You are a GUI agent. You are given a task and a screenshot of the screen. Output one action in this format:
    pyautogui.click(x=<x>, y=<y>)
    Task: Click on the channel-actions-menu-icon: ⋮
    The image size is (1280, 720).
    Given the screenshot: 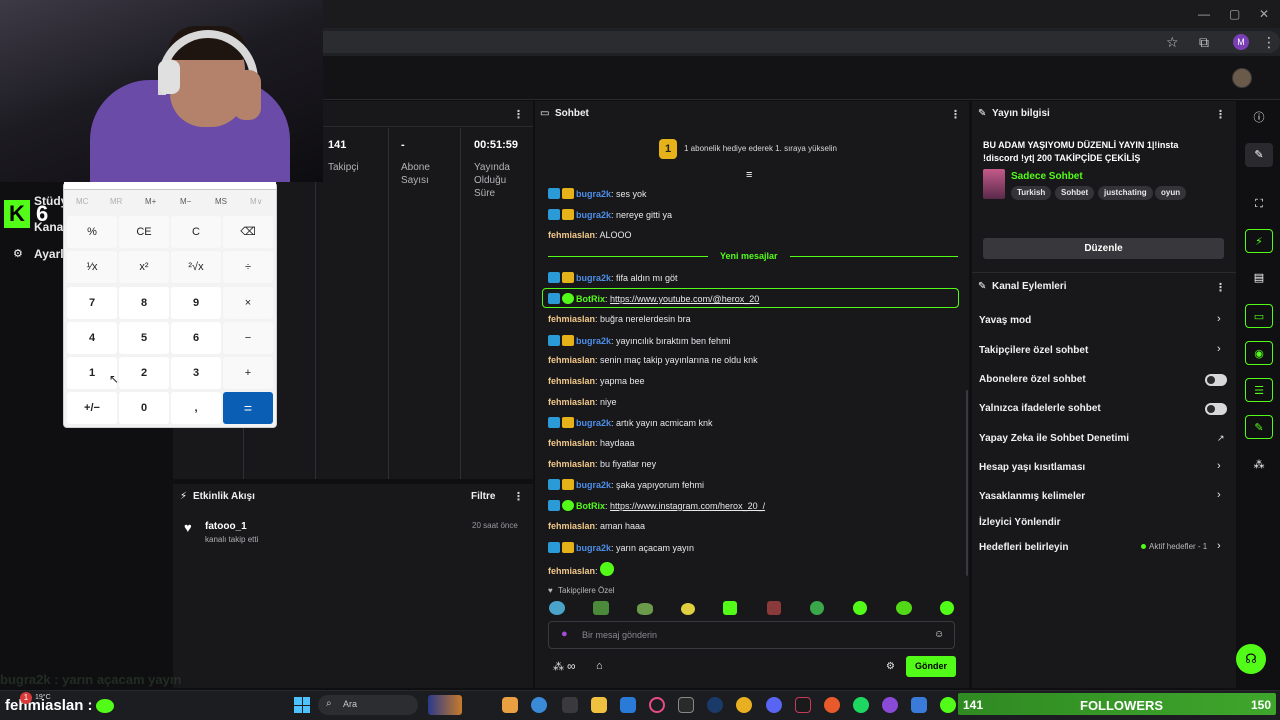 What is the action you would take?
    pyautogui.click(x=1220, y=287)
    